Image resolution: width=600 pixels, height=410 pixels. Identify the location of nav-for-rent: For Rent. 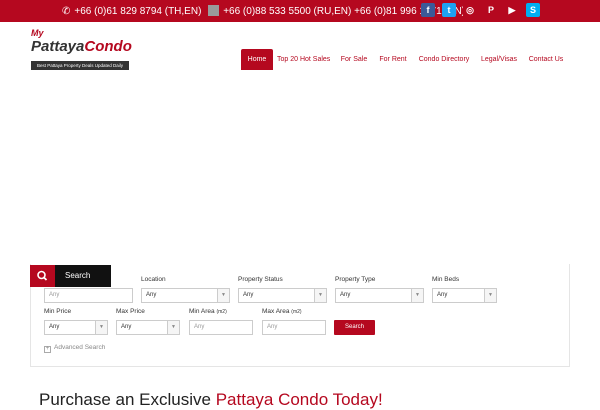
(393, 59).